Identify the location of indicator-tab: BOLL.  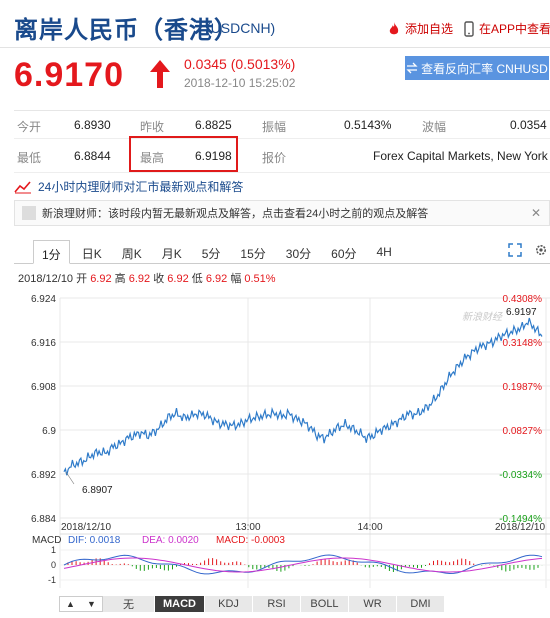
(325, 604).